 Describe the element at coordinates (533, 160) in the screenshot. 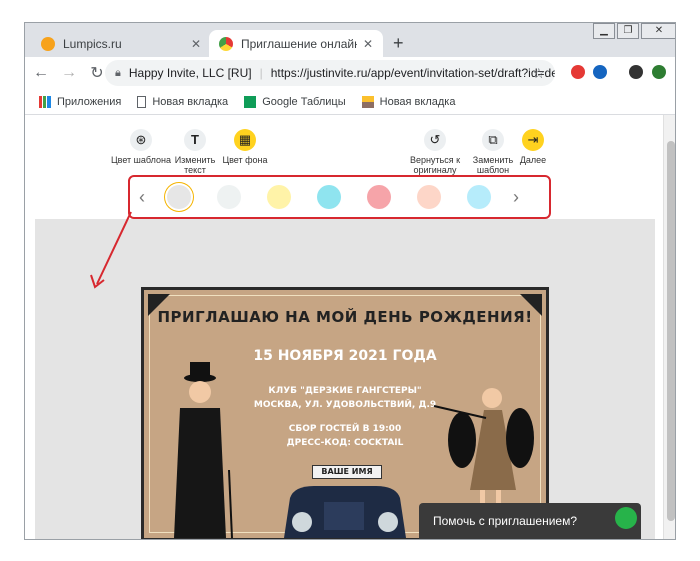

I see `tool-label: Далее` at that location.